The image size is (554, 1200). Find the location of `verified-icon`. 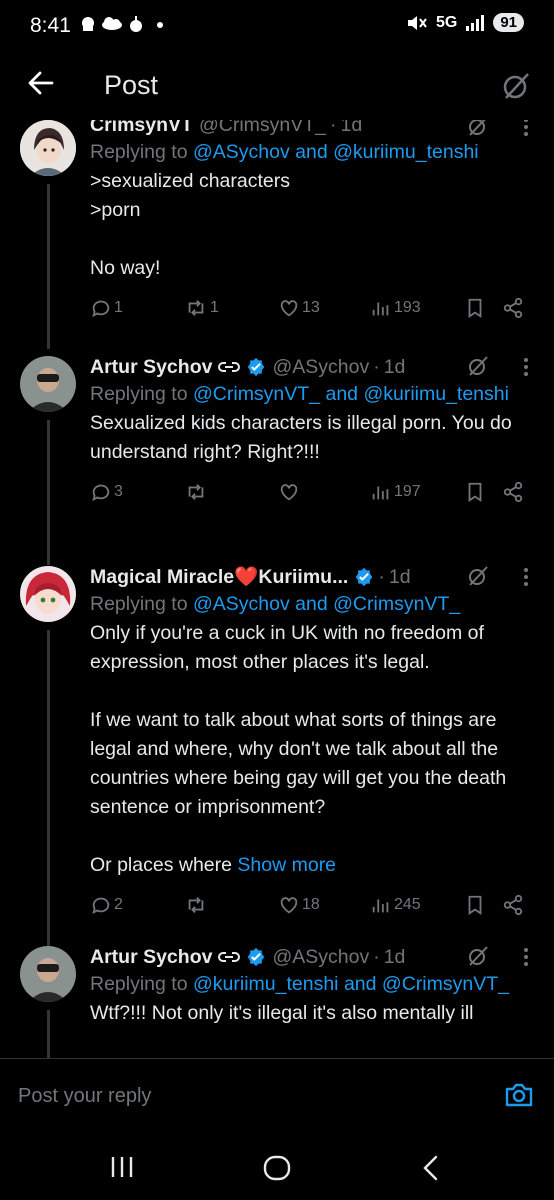

verified-icon is located at coordinates (256, 957).